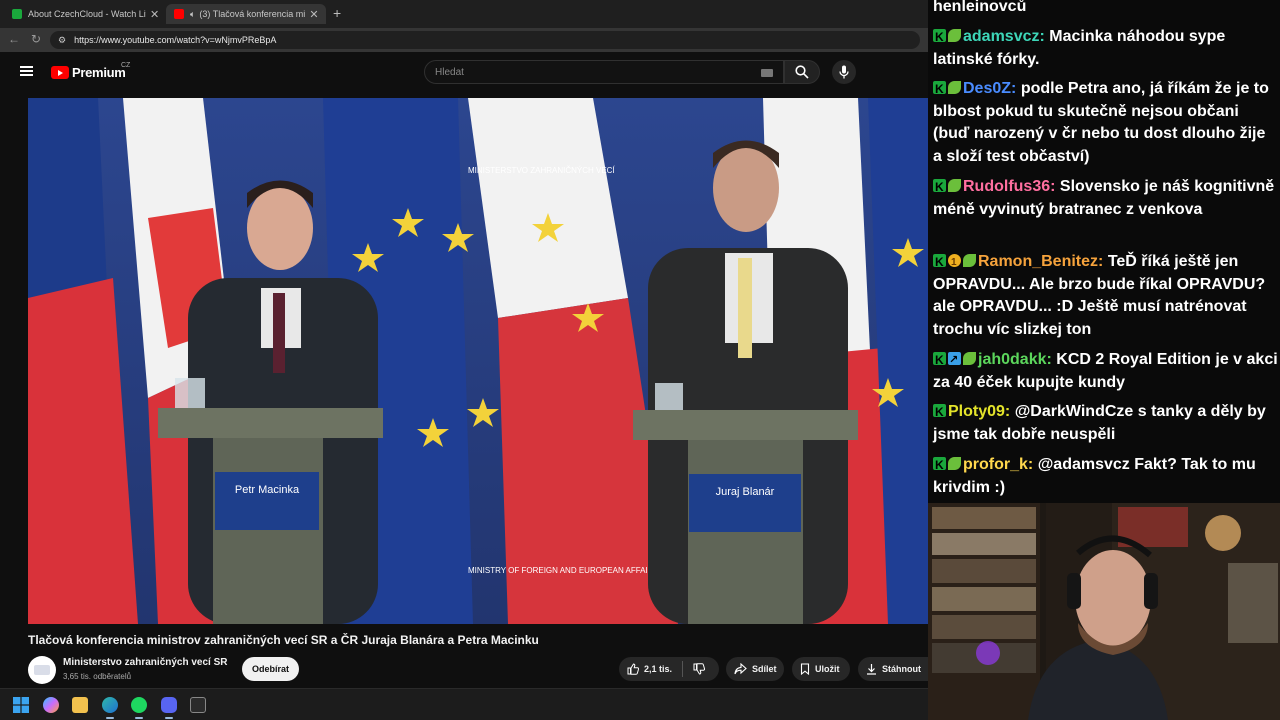 The width and height of the screenshot is (1280, 720). I want to click on taskbar, so click(464, 704).